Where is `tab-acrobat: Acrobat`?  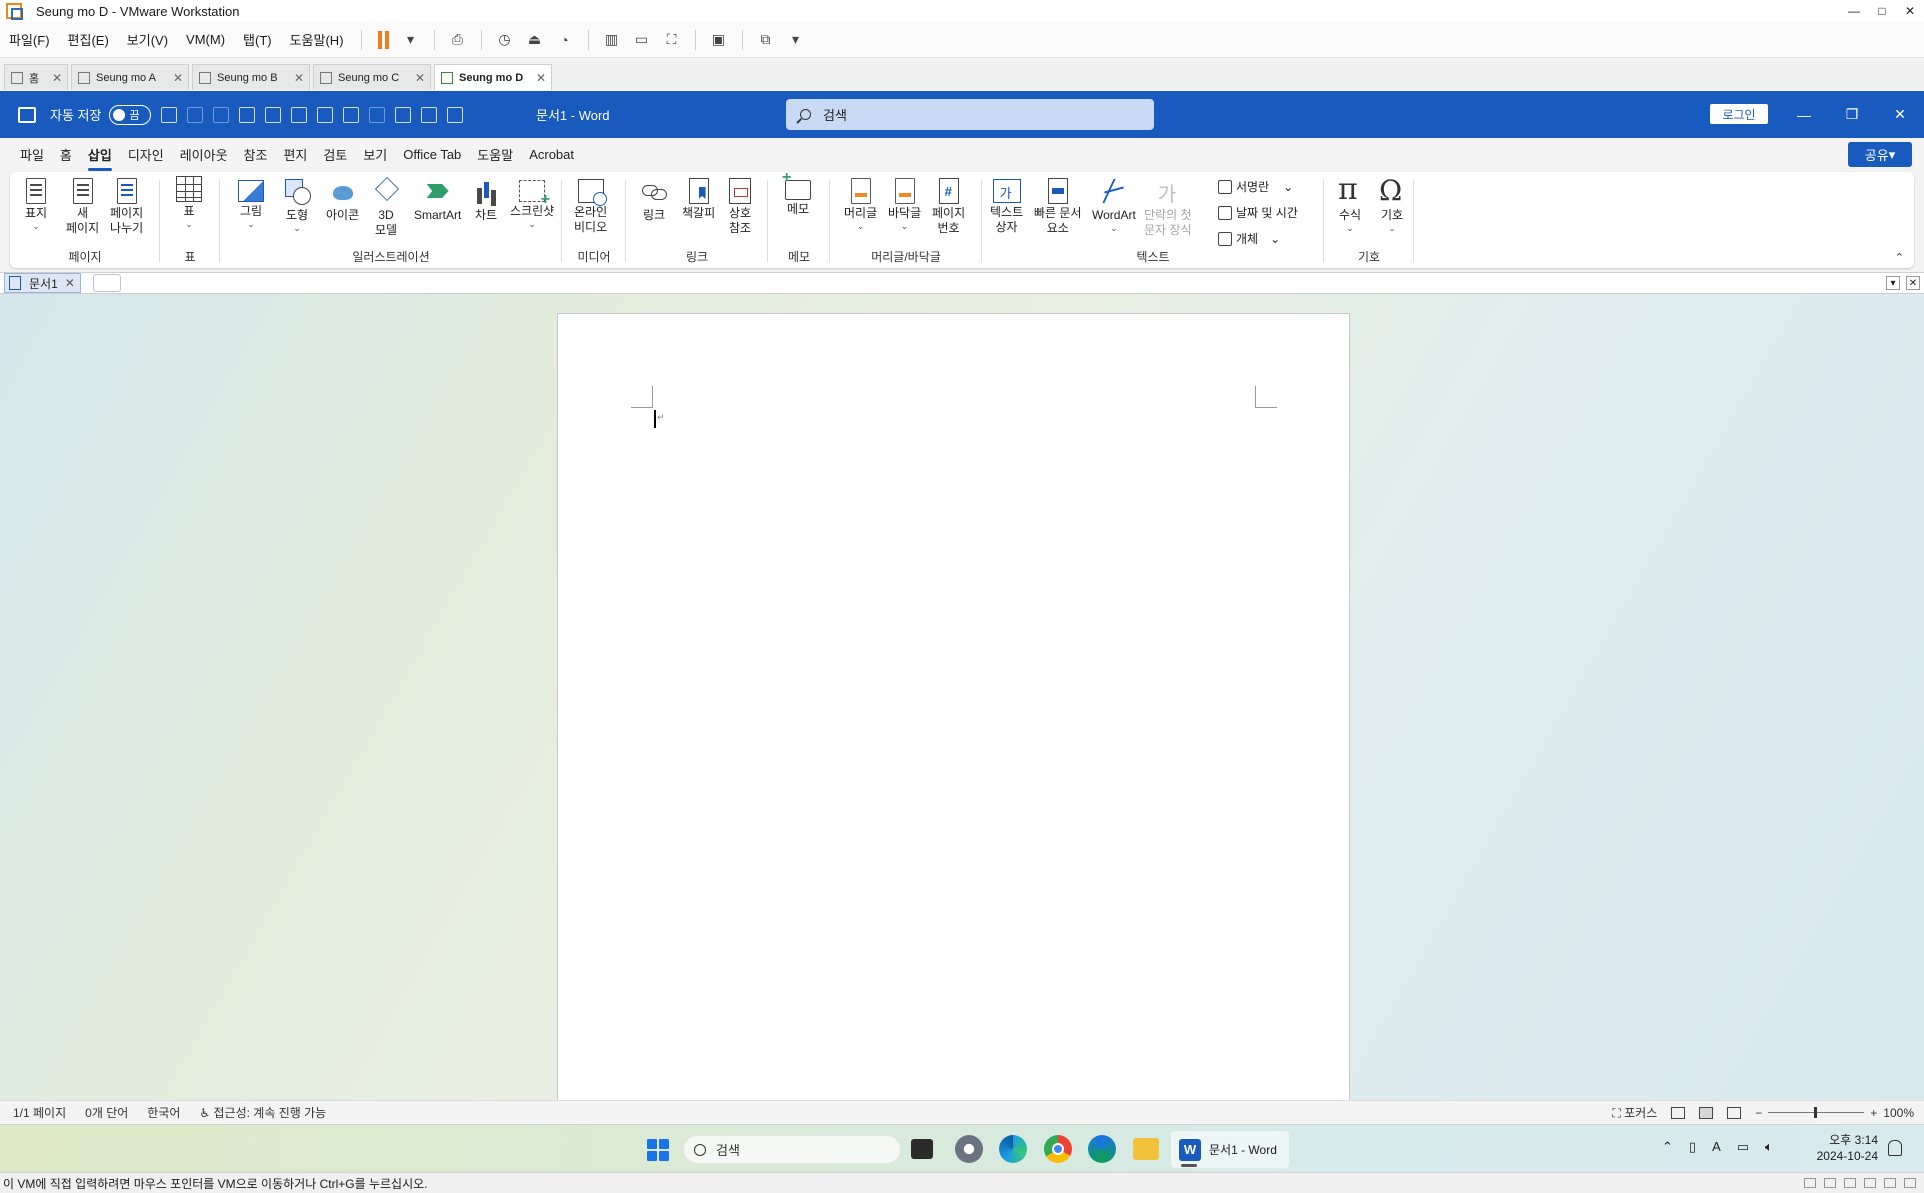
tab-acrobat: Acrobat is located at coordinates (551, 154).